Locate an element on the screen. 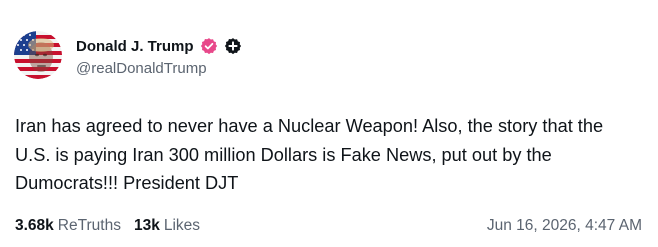  retruths-label: ReTruths is located at coordinates (89, 225).